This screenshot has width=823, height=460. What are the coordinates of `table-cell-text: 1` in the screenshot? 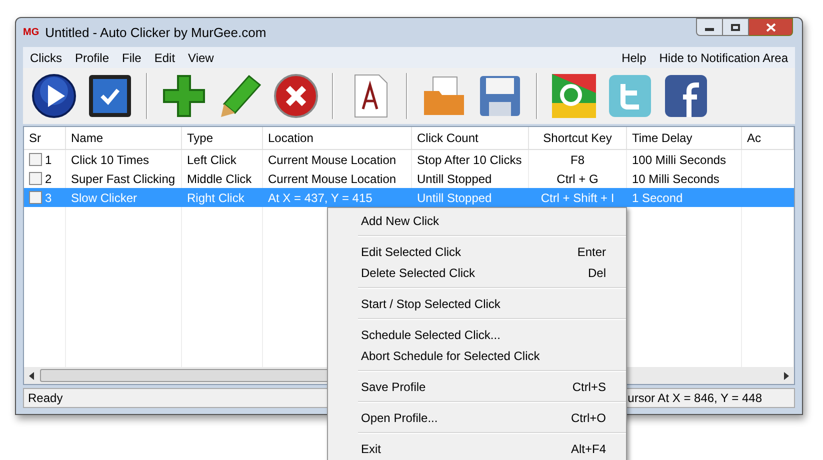 It's located at (48, 160).